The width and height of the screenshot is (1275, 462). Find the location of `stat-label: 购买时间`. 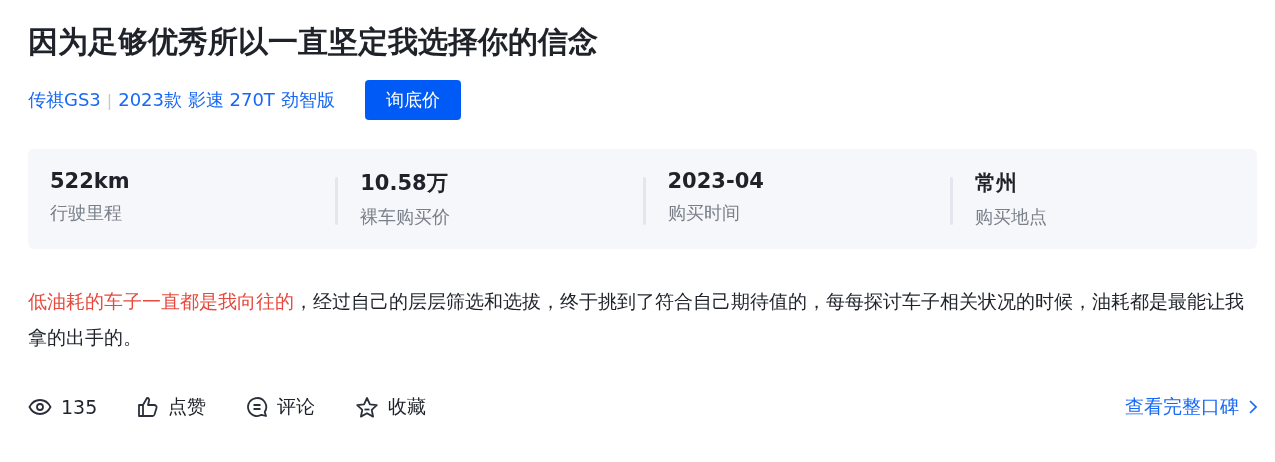

stat-label: 购买时间 is located at coordinates (703, 213).